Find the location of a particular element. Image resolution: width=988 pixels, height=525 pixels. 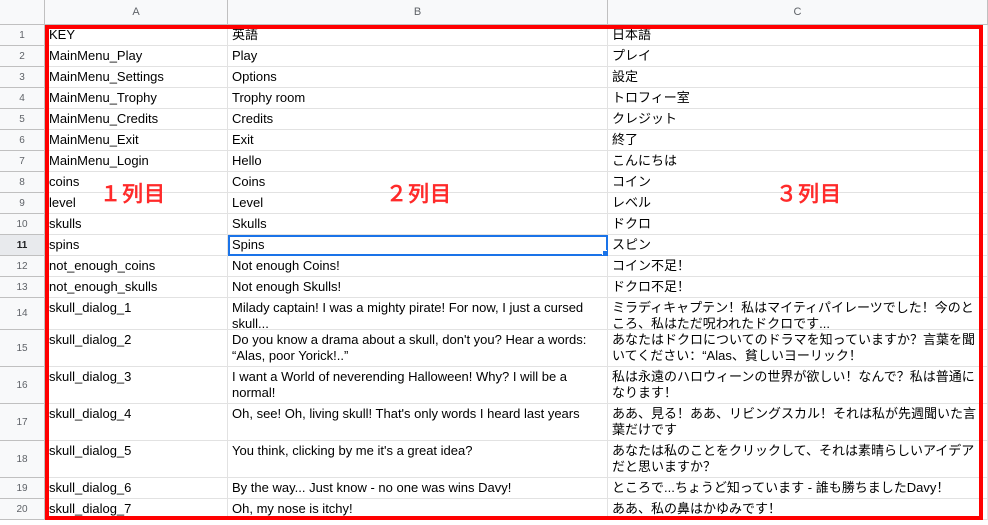

row-header: 7 is located at coordinates (22, 161).